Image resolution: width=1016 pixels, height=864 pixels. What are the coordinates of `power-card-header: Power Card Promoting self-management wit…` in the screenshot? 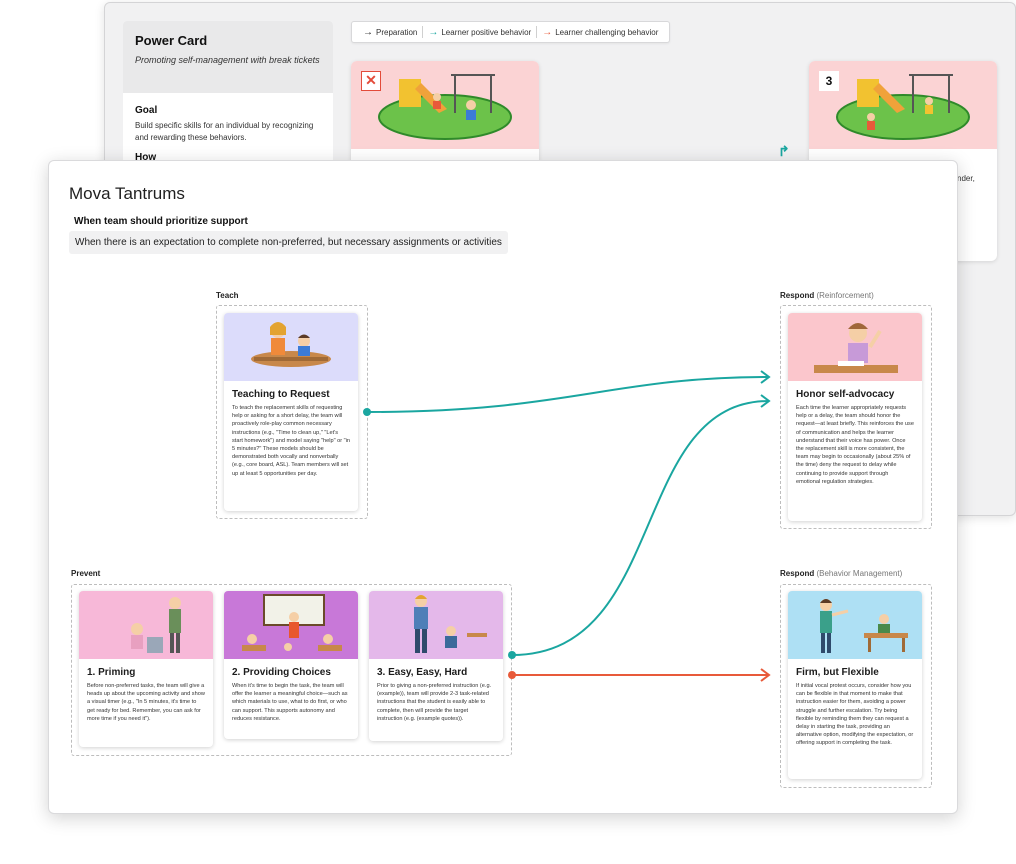 It's located at (228, 57).